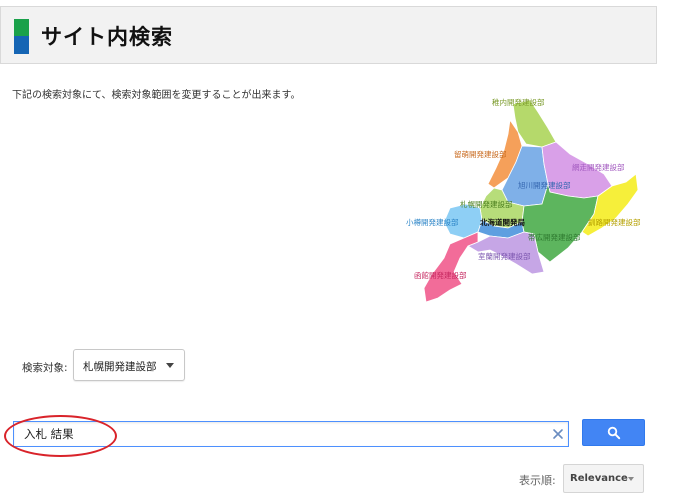 The image size is (680, 502). What do you see at coordinates (107, 37) in the screenshot?
I see `page-title: サイト内検索` at bounding box center [107, 37].